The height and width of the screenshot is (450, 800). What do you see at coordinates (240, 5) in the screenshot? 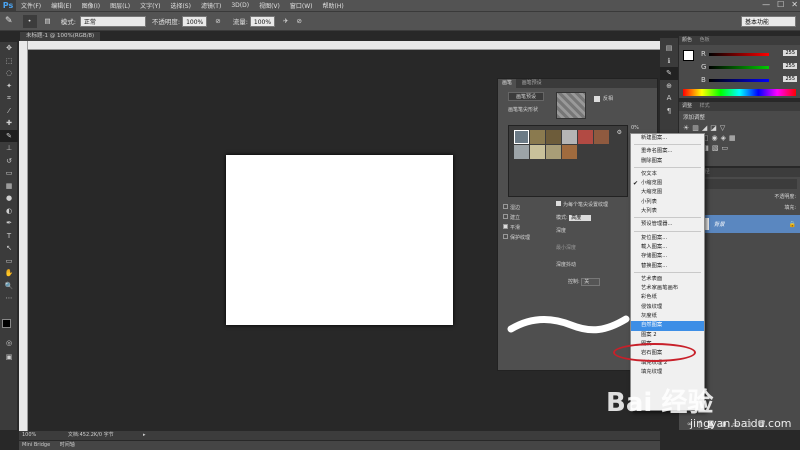
I see `menu-3d: 3D(D)` at bounding box center [240, 5].